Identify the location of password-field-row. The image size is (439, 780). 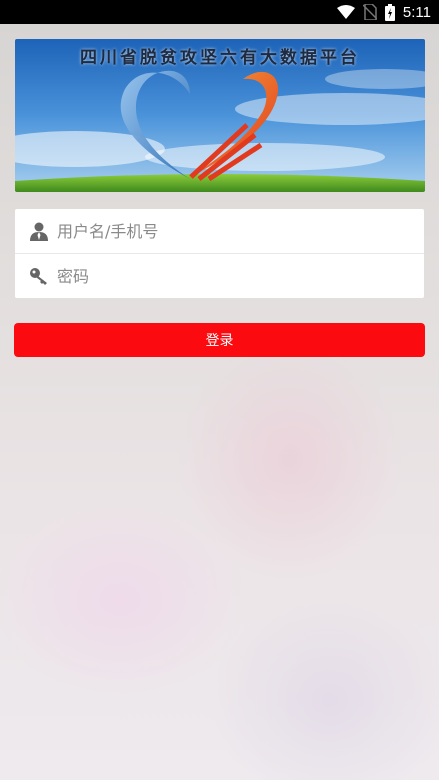
(219, 275).